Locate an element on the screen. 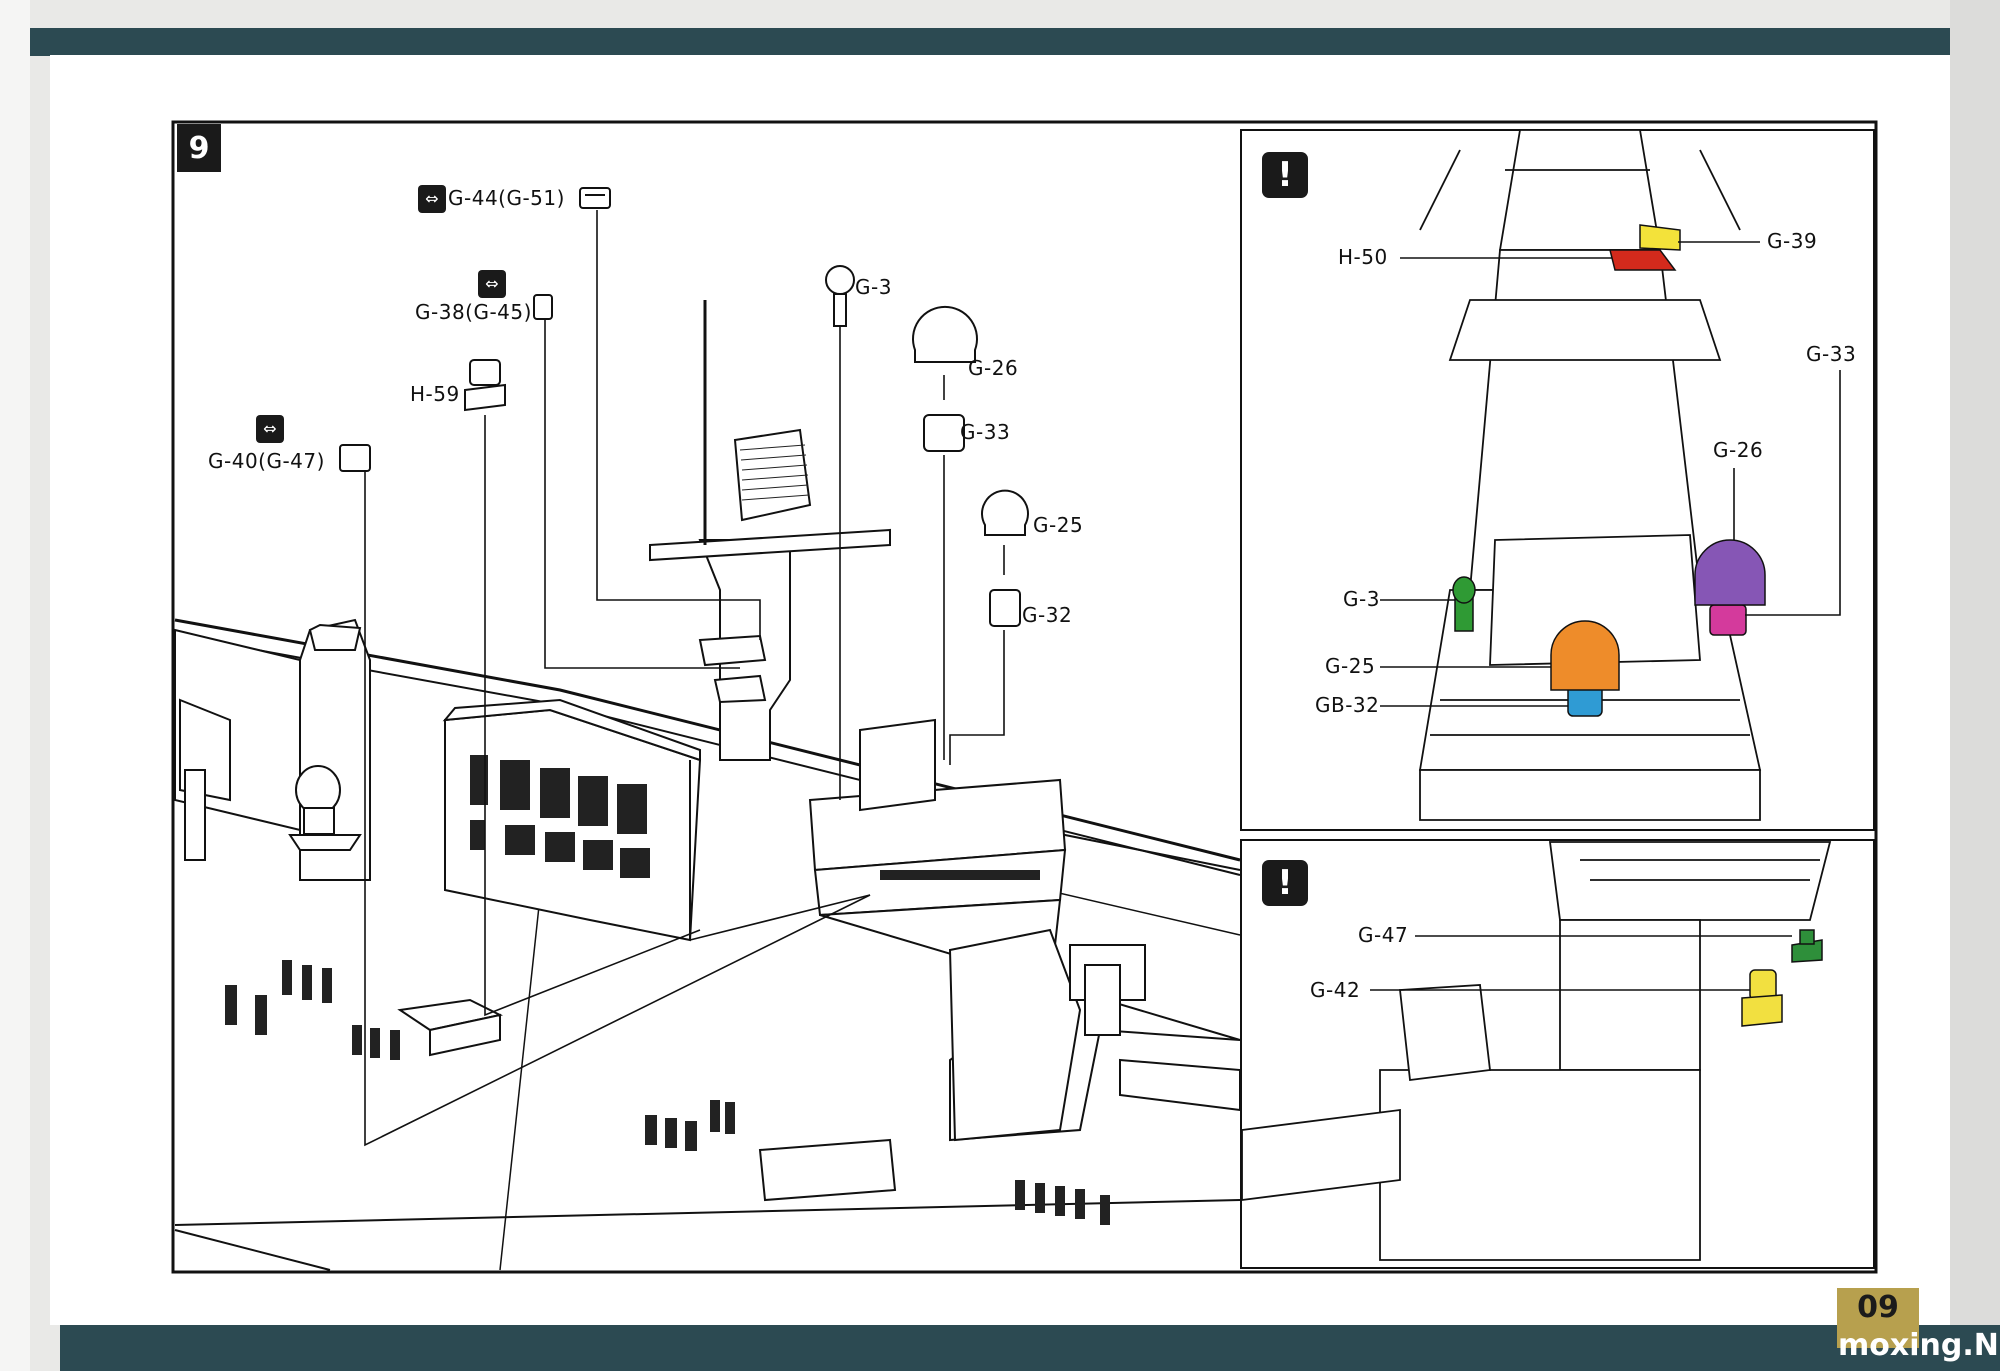 The width and height of the screenshot is (2000, 1371). callout-label-g25: G-25 is located at coordinates (1058, 525).